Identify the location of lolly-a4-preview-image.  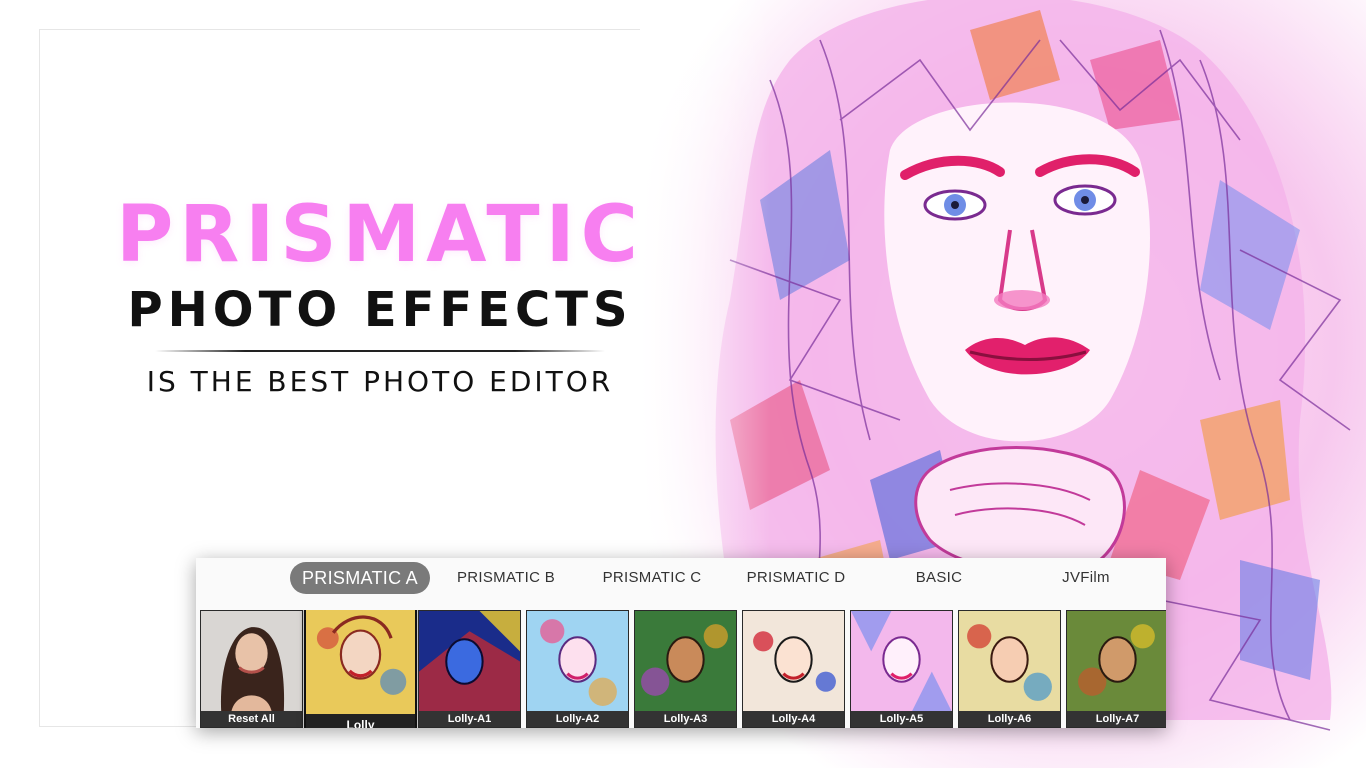
(793, 661).